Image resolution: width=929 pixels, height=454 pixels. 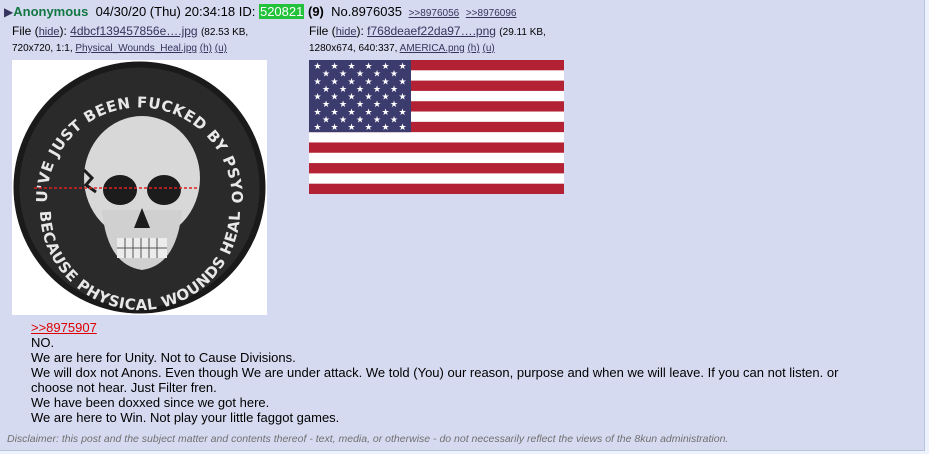 What do you see at coordinates (366, 11) in the screenshot?
I see `post-number-link: No.8976035` at bounding box center [366, 11].